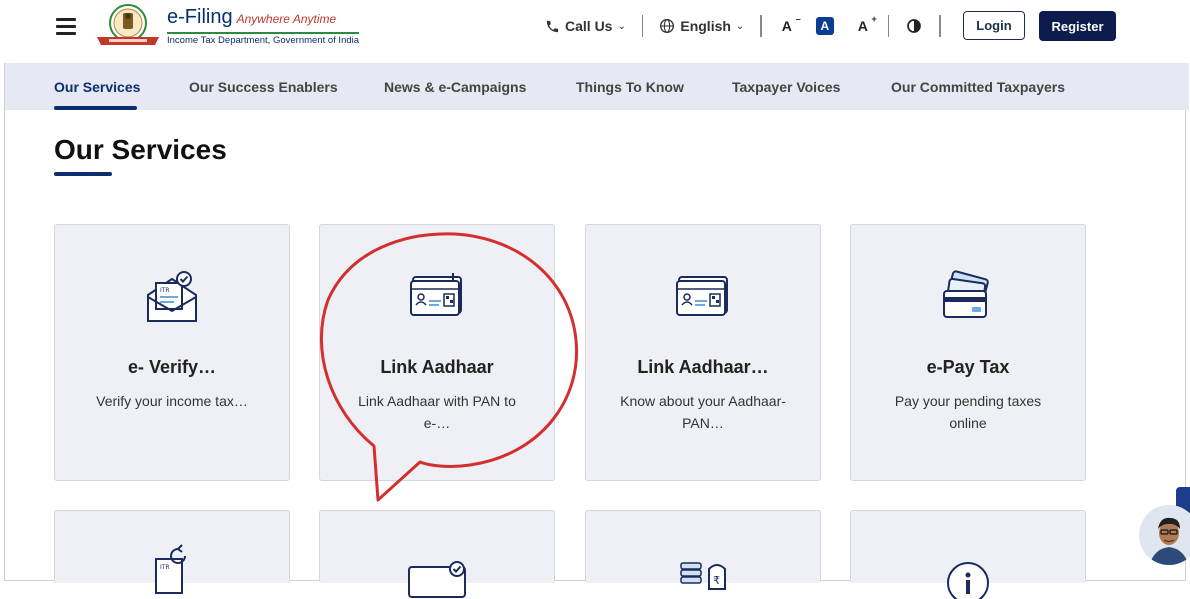 The image size is (1190, 599). Describe the element at coordinates (589, 26) in the screenshot. I see `call-us-label: Call Us` at that location.